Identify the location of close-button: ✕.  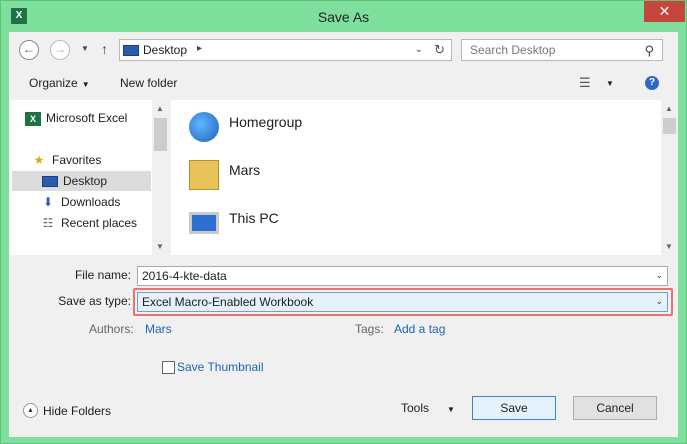
(664, 11).